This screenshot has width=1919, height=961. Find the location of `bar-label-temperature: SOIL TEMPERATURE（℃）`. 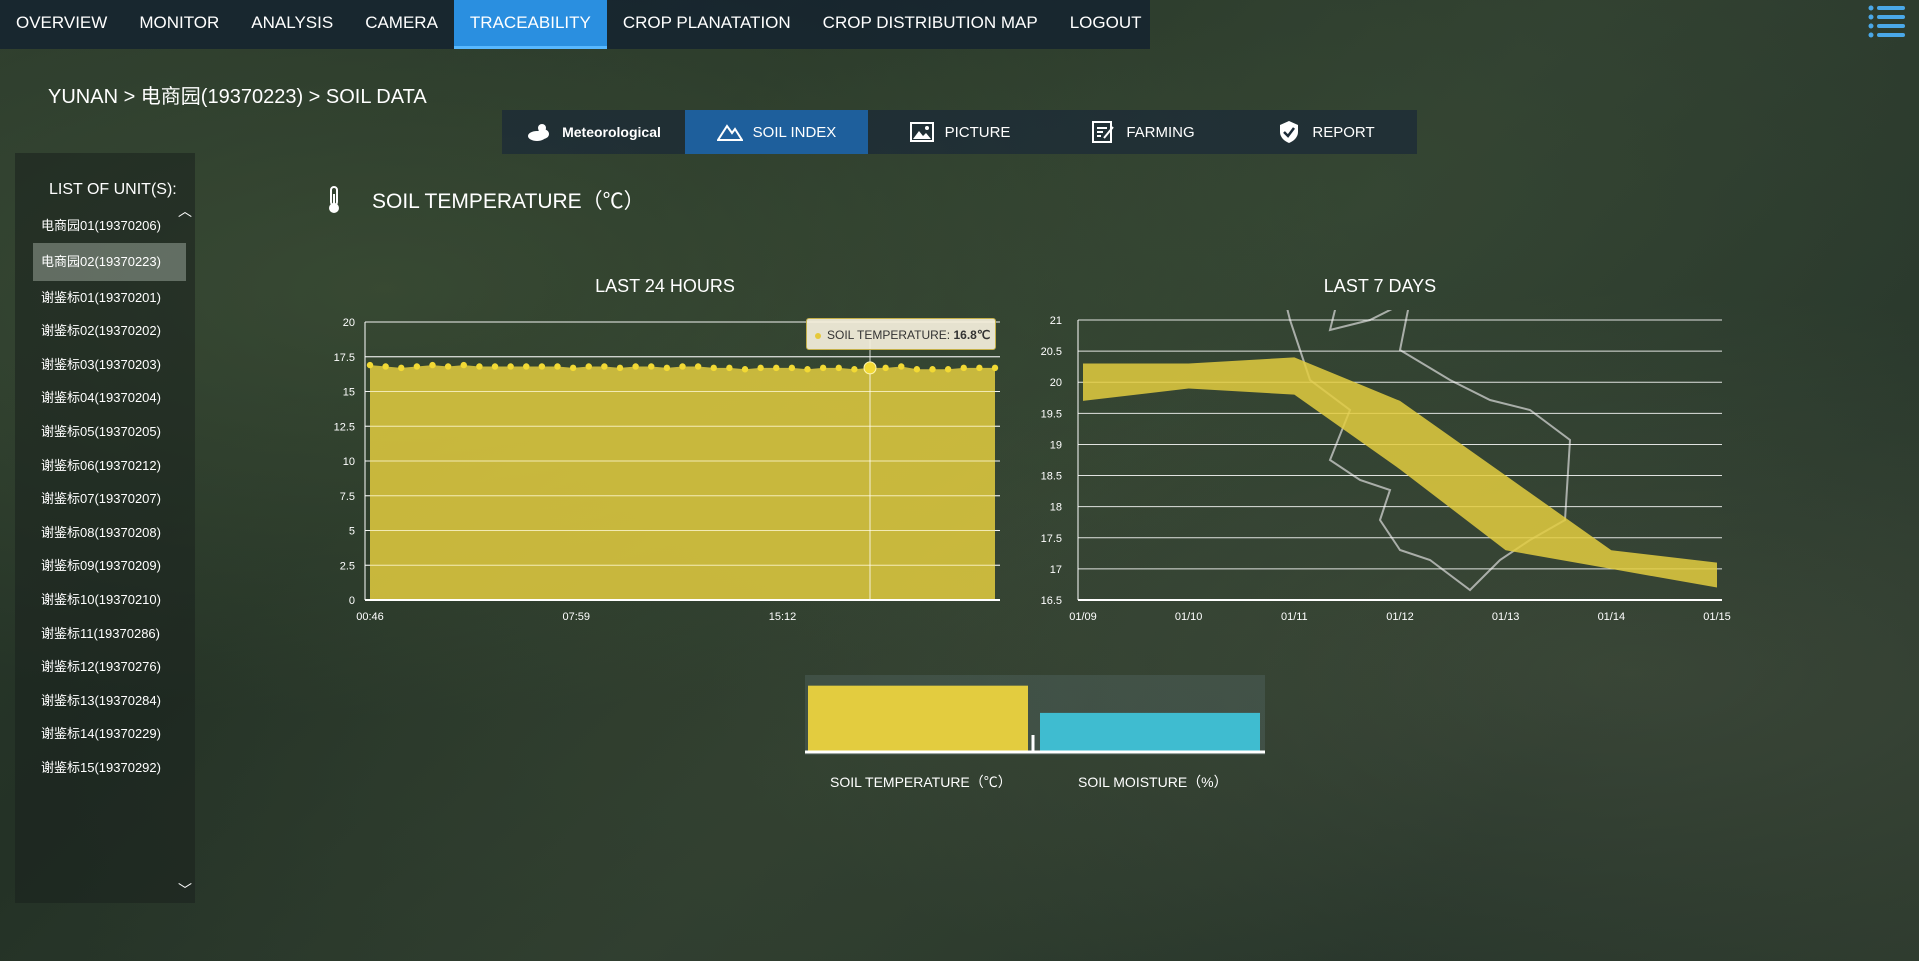

bar-label-temperature: SOIL TEMPERATURE（℃） is located at coordinates (921, 782).